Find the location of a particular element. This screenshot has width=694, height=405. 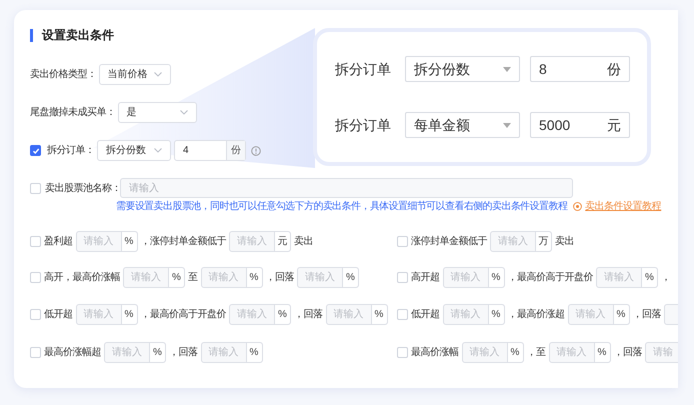

condition-text: 最高价涨幅超 is located at coordinates (72, 353).